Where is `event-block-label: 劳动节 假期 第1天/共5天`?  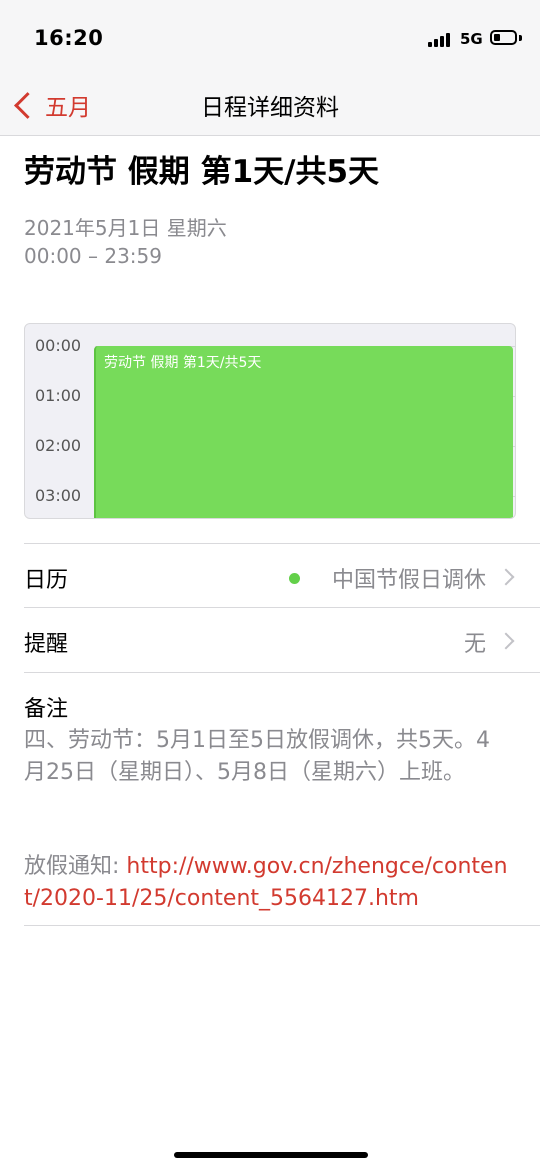 event-block-label: 劳动节 假期 第1天/共5天 is located at coordinates (183, 363).